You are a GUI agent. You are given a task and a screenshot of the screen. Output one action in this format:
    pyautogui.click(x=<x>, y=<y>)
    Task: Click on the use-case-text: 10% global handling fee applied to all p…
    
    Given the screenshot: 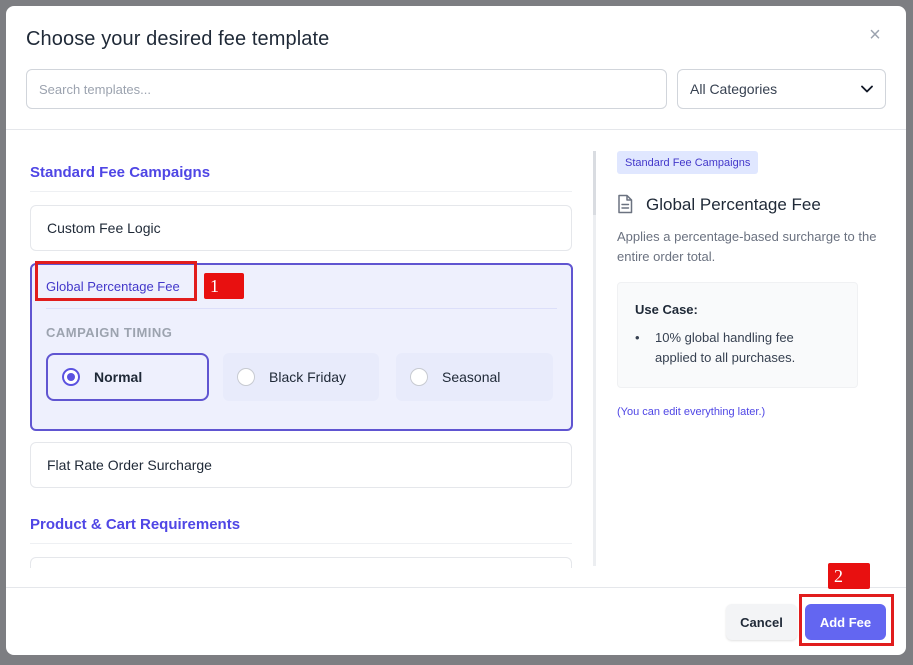 What is the action you would take?
    pyautogui.click(x=725, y=347)
    